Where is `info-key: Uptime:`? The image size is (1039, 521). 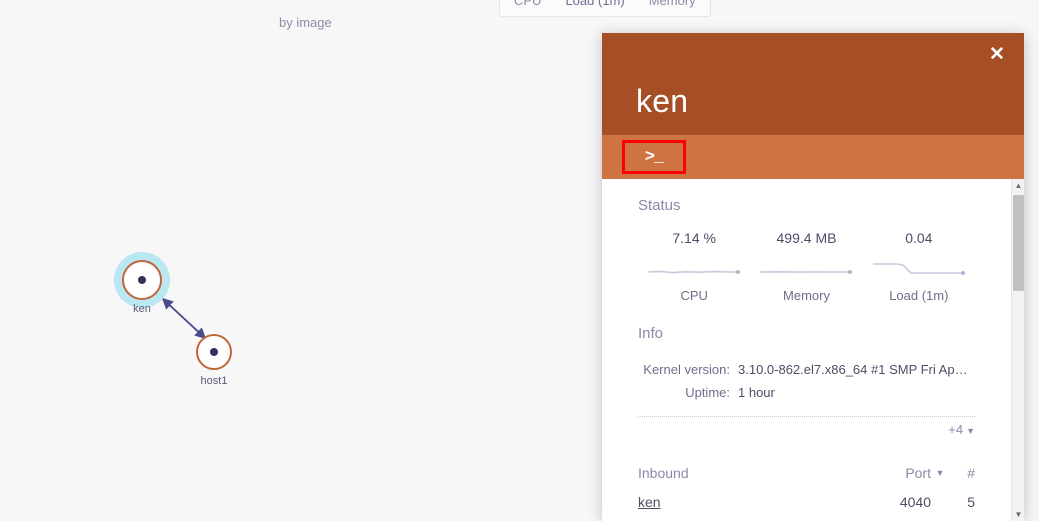
info-key: Uptime: is located at coordinates (707, 392).